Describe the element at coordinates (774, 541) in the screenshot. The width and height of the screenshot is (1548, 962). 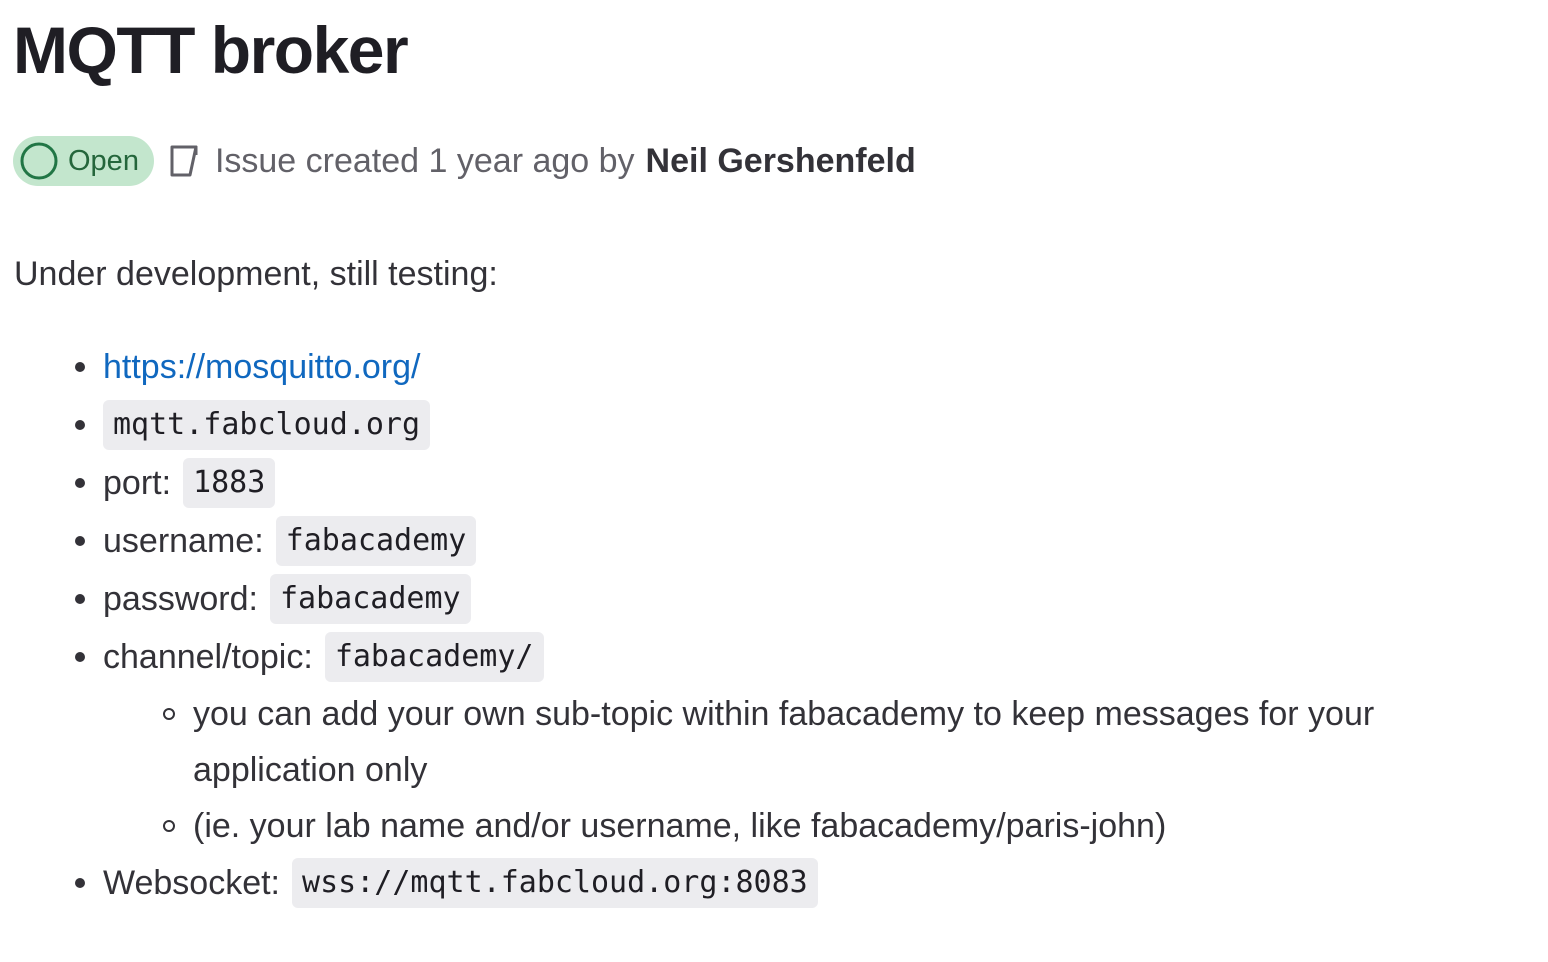
I see `list-item: username: fabacademy` at that location.